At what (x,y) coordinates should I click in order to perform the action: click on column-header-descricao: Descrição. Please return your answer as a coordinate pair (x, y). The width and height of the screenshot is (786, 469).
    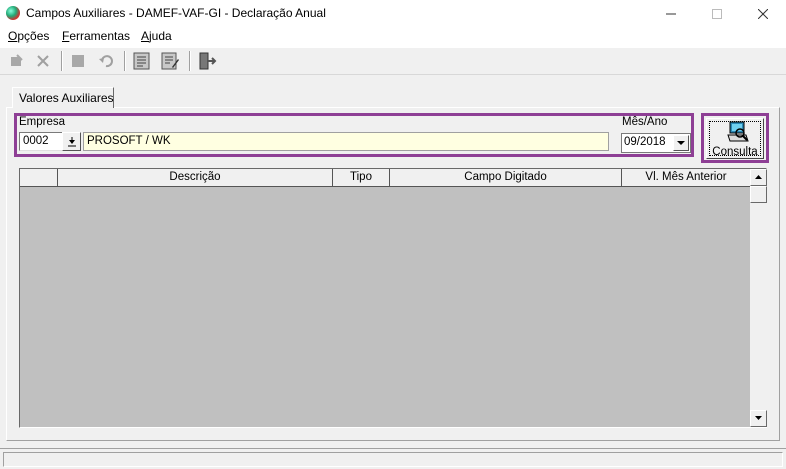
    Looking at the image, I should click on (195, 178).